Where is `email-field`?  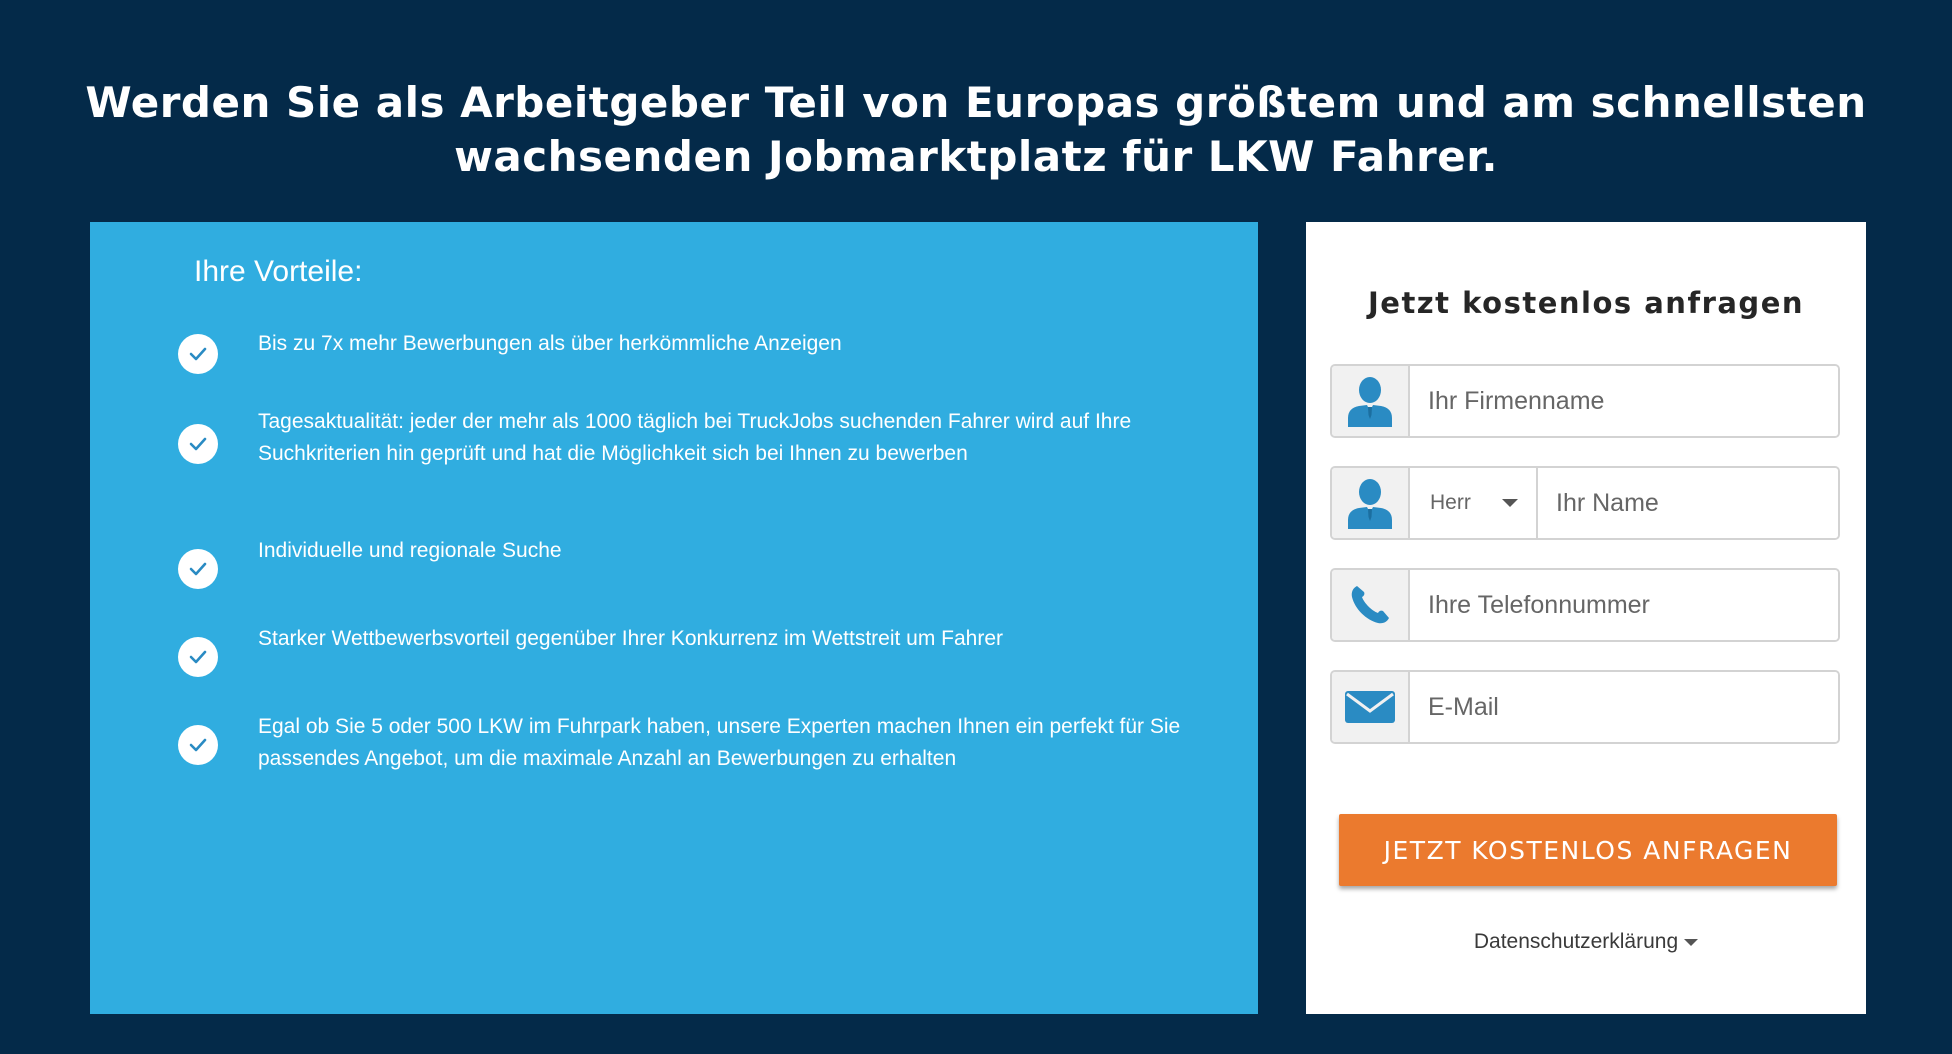 email-field is located at coordinates (1585, 707).